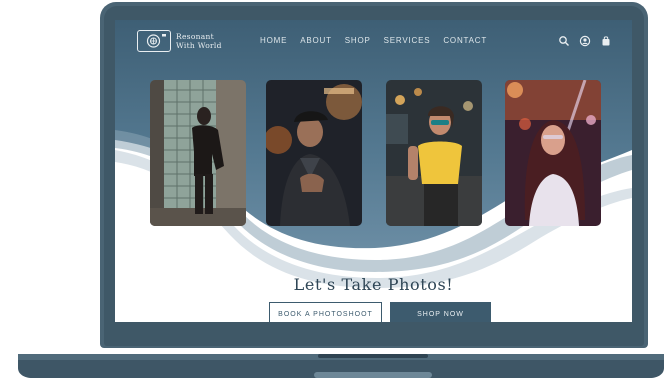 The width and height of the screenshot is (670, 387). What do you see at coordinates (585, 40) in the screenshot?
I see `user-icon` at bounding box center [585, 40].